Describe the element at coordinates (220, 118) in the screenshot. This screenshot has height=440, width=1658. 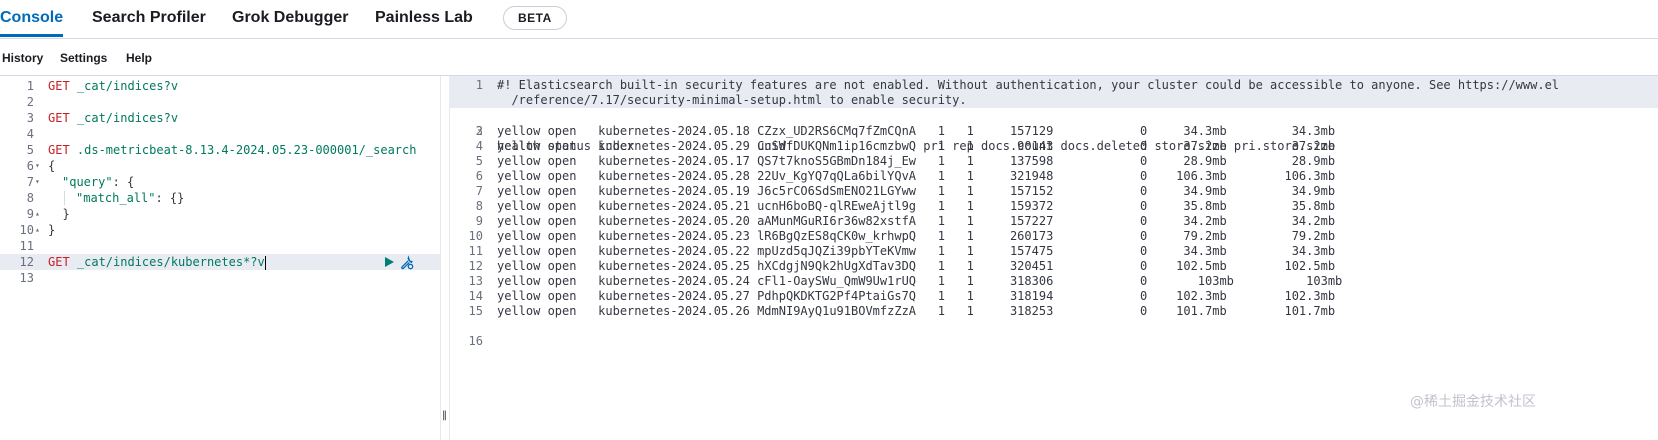
I see `editor-line: 3 GET _cat/indices?v` at that location.